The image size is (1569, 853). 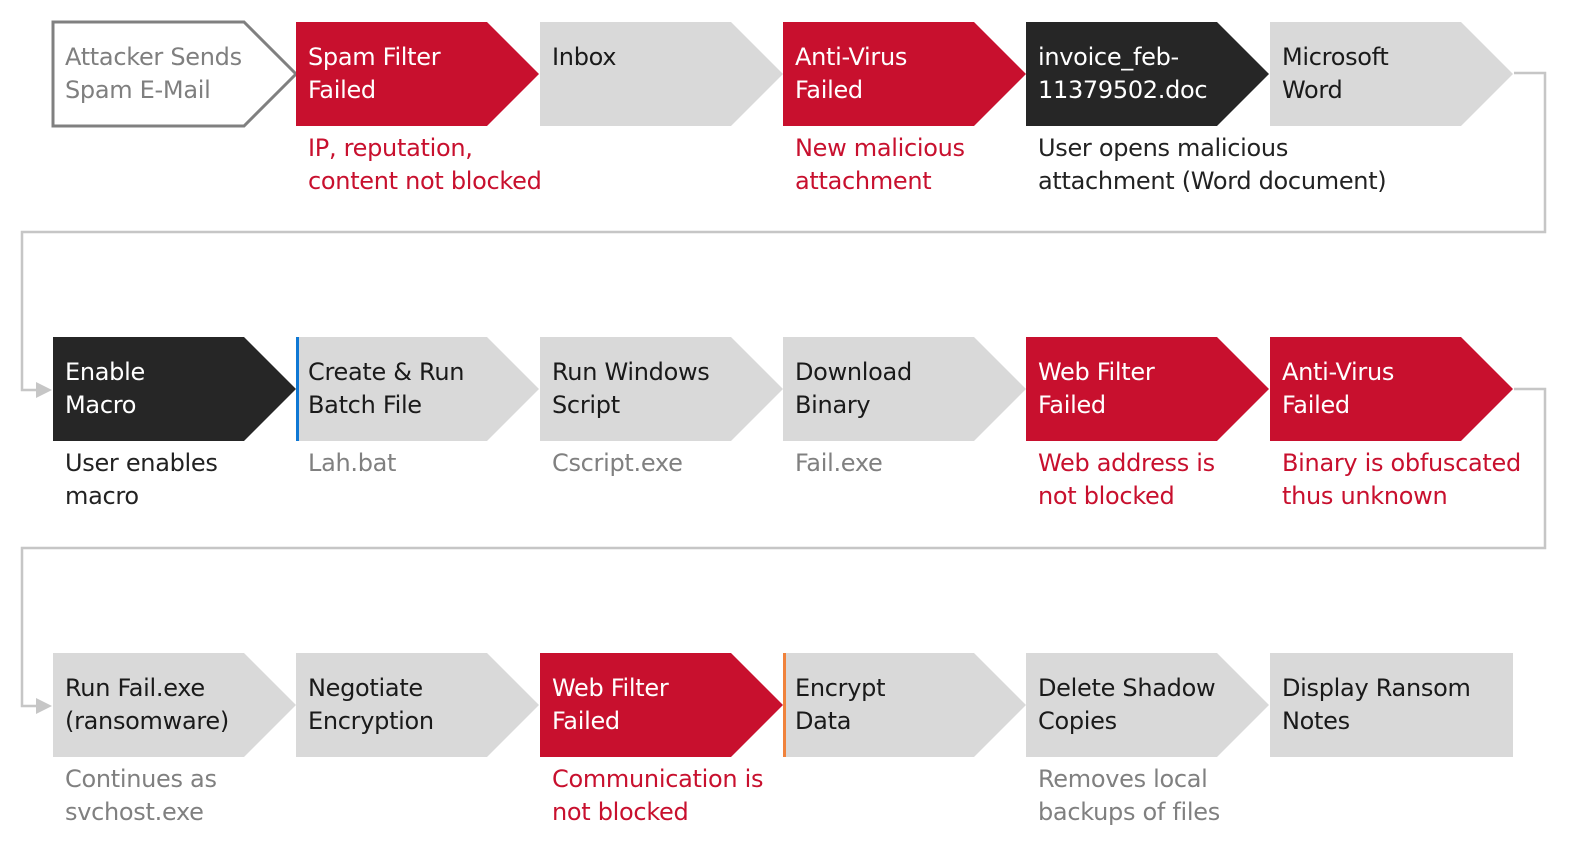 I want to click on step-2-3: Run Windows Script, so click(x=661, y=389).